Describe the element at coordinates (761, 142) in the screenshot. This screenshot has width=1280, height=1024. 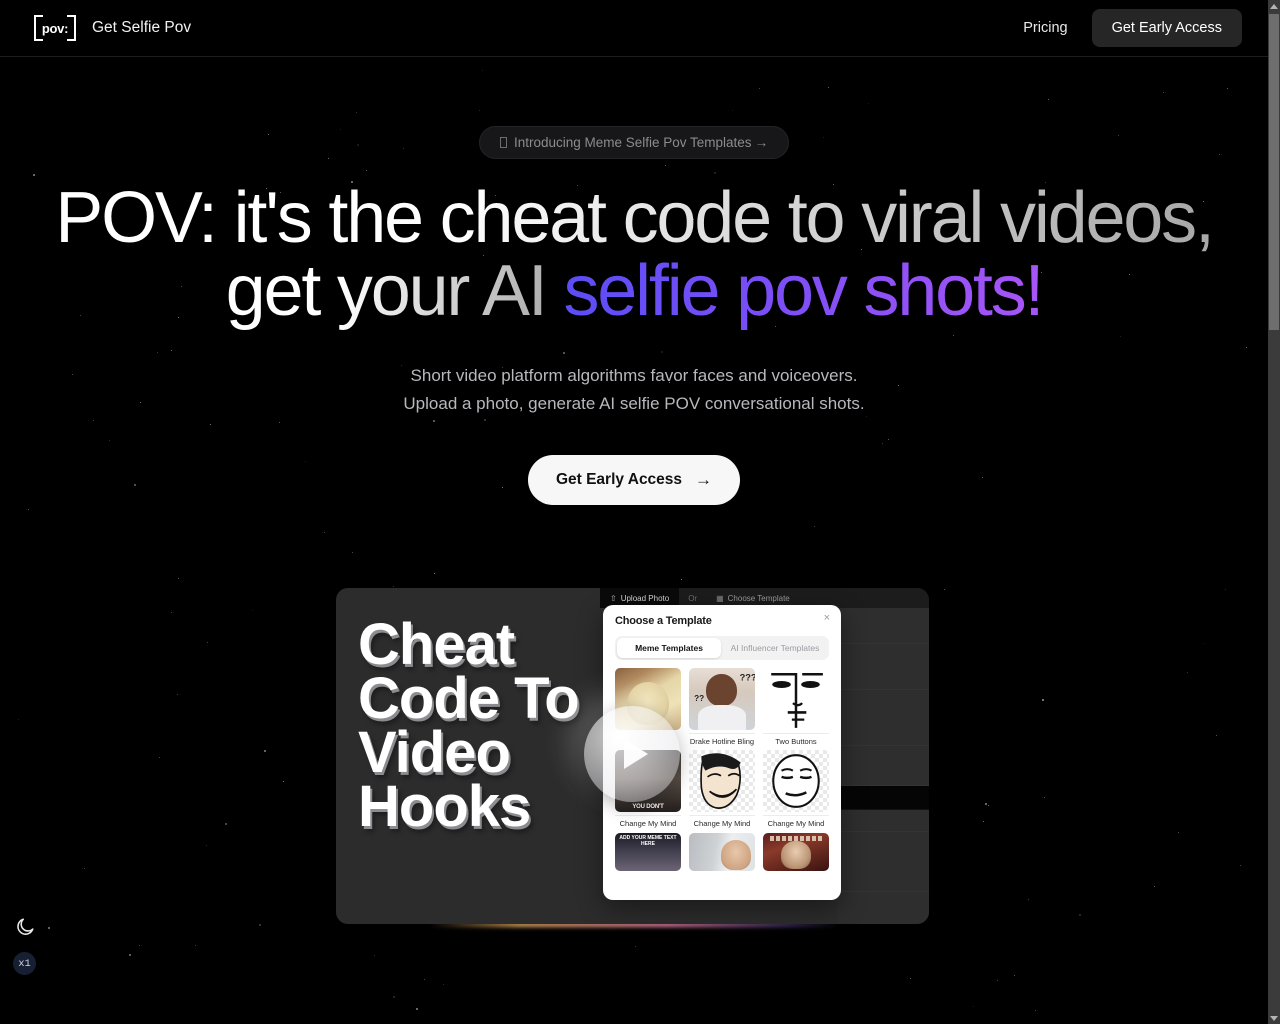
I see `announcement-arrow-icon: →` at that location.